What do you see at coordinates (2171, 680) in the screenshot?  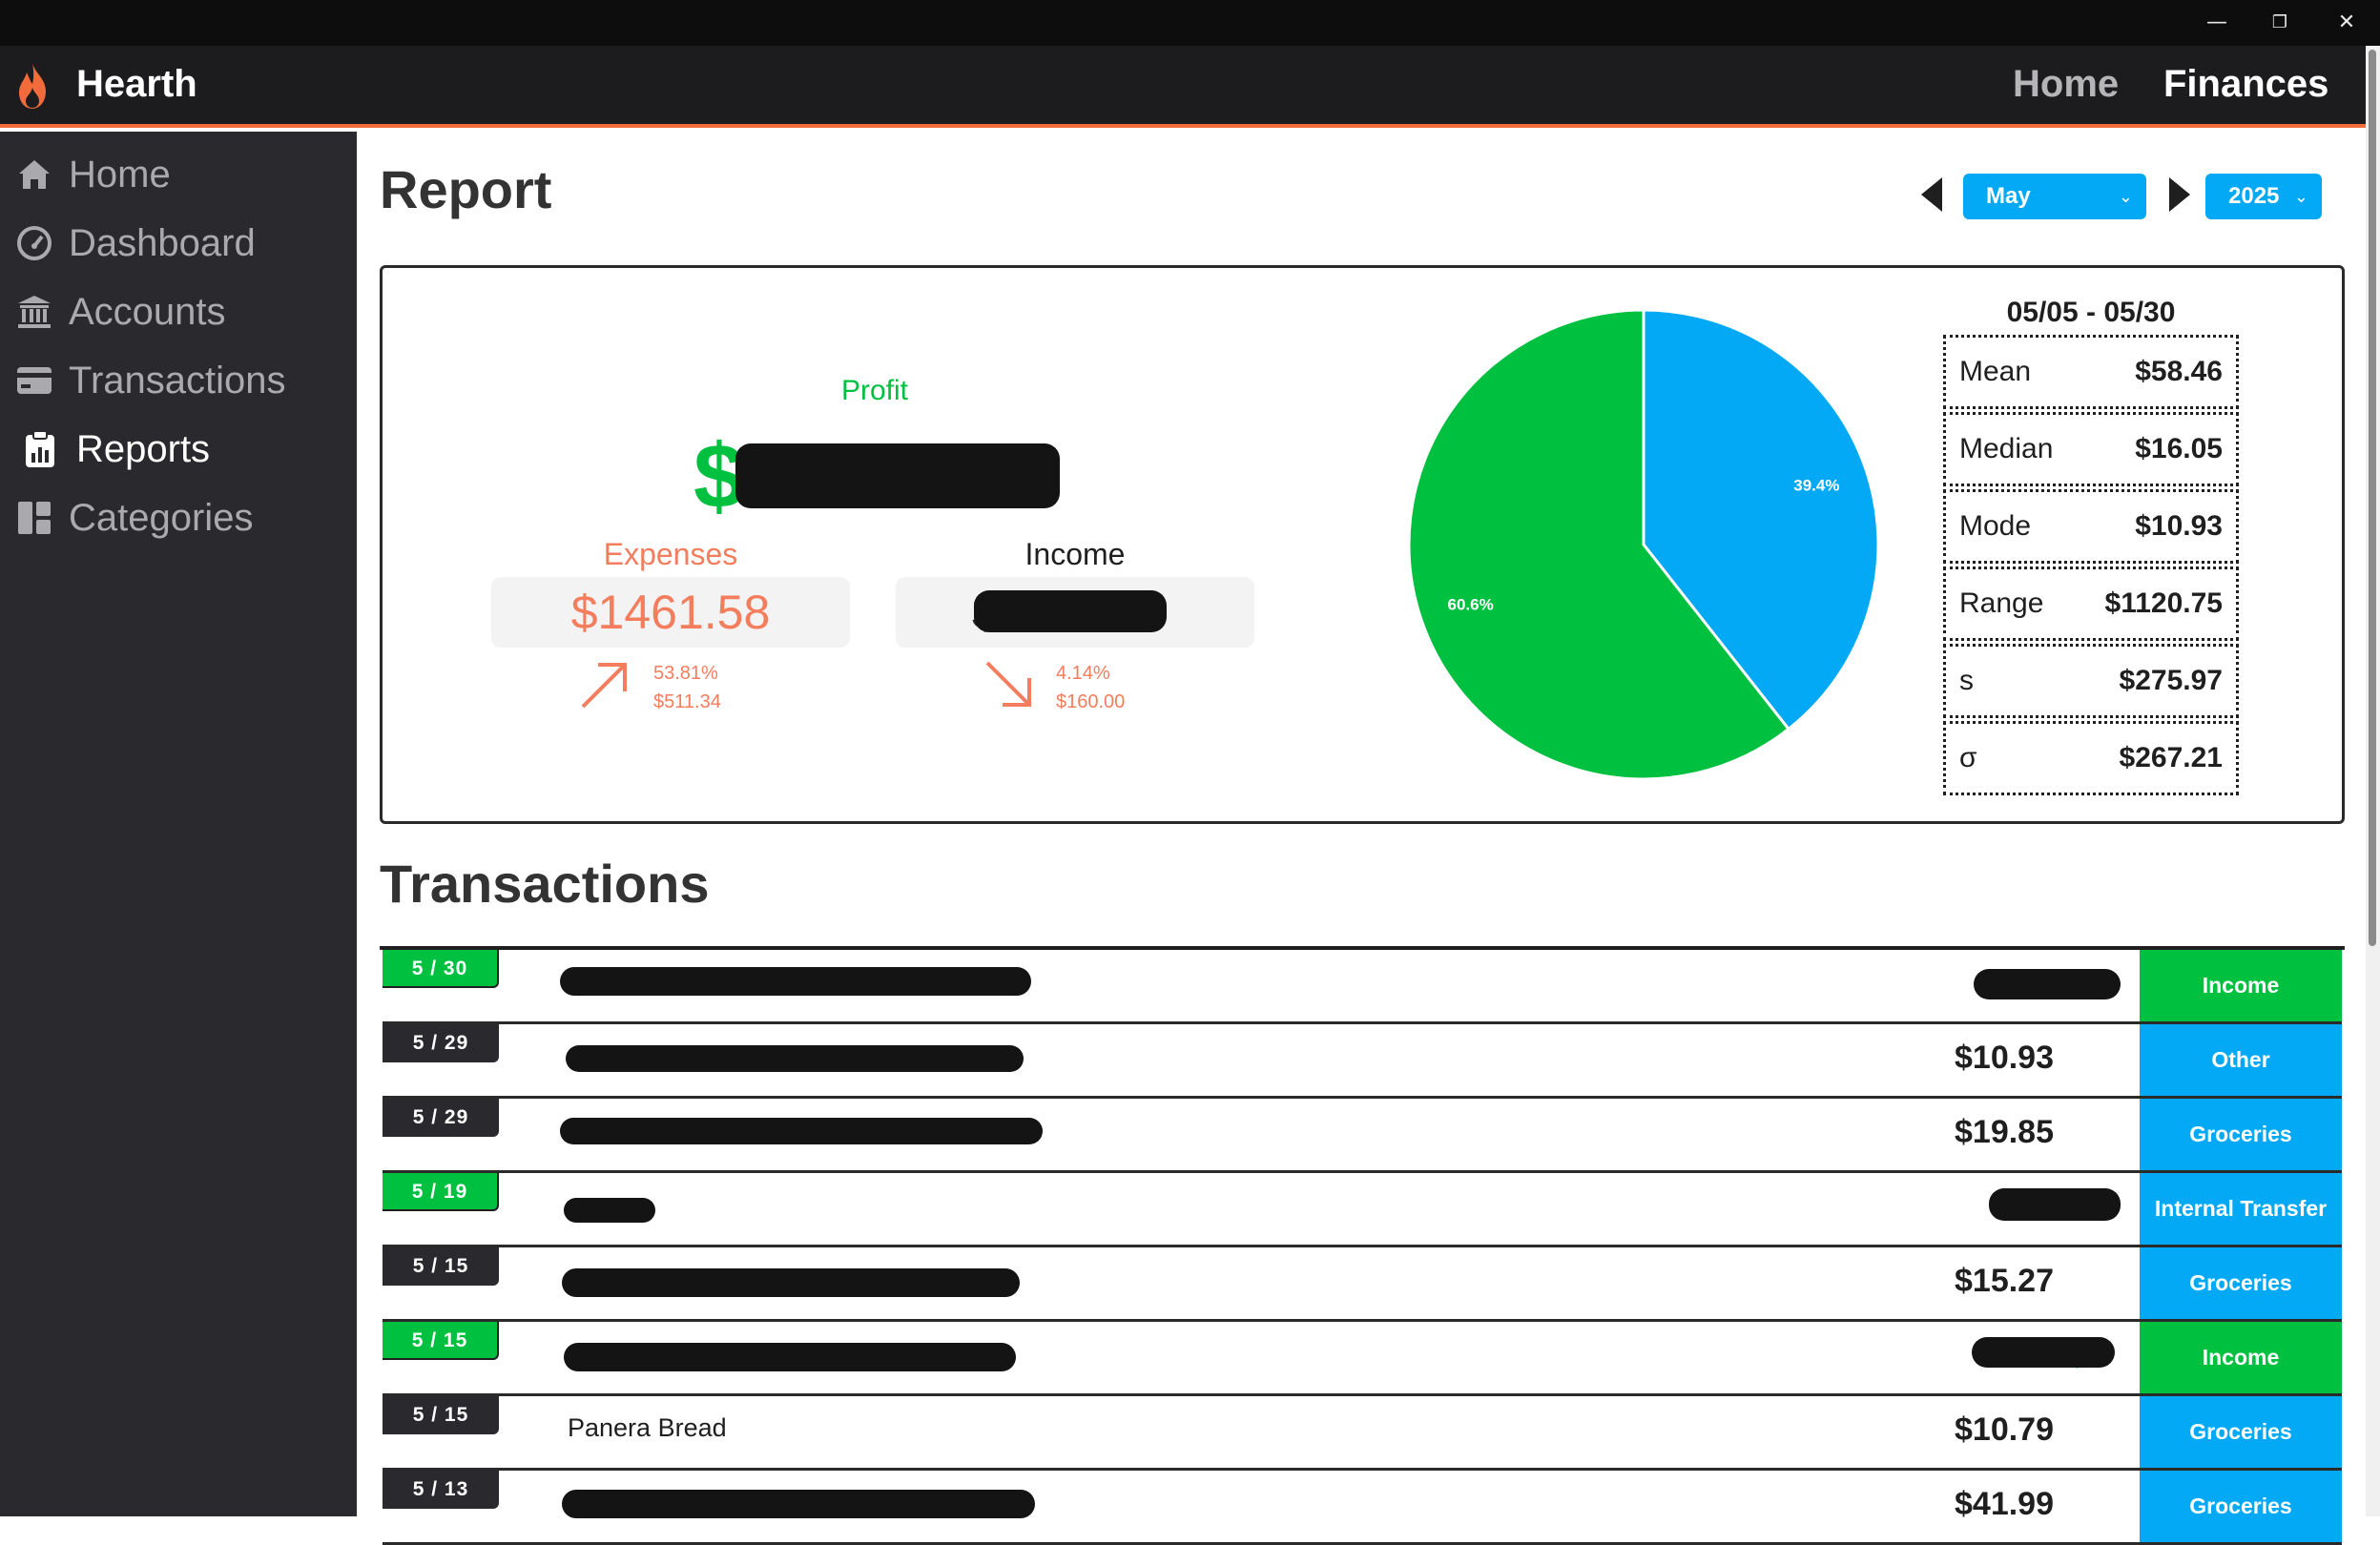 I see `stat-value: $275.97` at bounding box center [2171, 680].